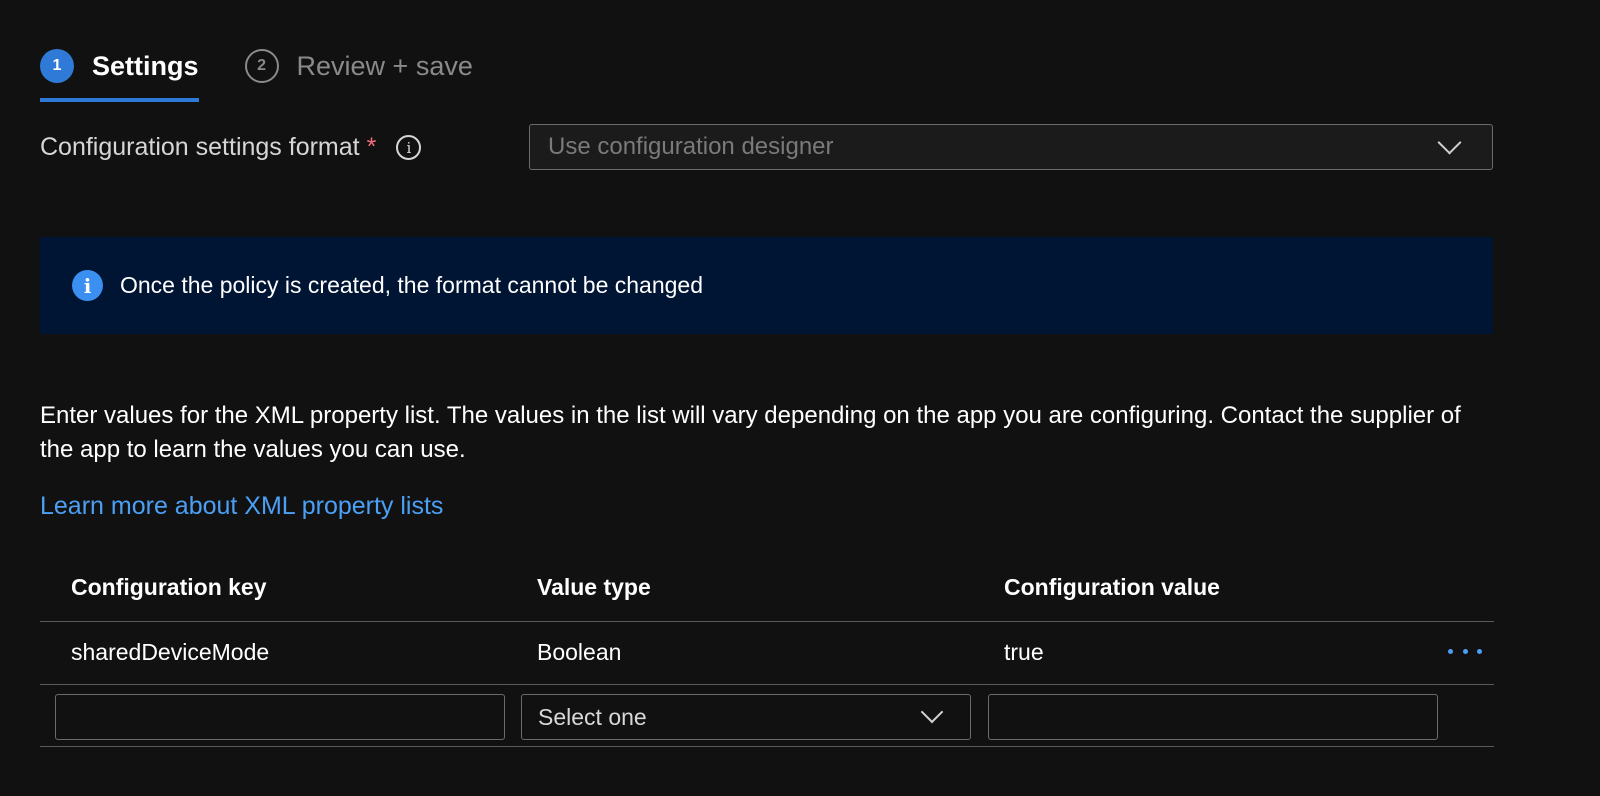 Image resolution: width=1600 pixels, height=796 pixels. Describe the element at coordinates (169, 587) in the screenshot. I see `column-header-key: Configuration key` at that location.